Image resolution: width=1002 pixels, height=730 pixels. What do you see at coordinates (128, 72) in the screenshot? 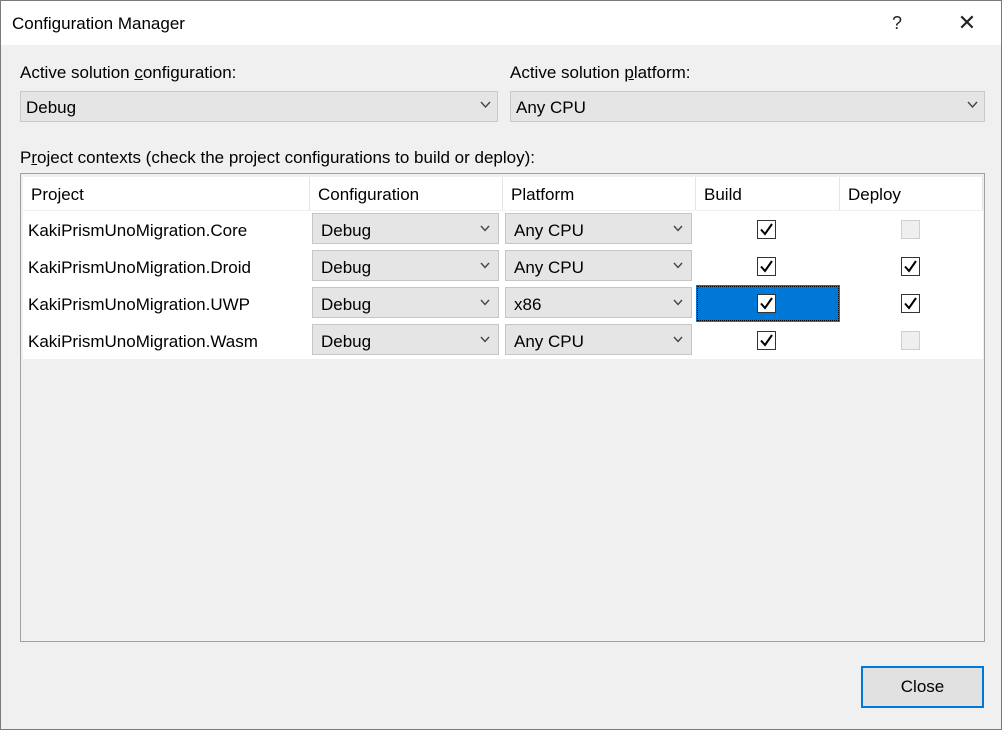
I see `active-config-label: Active solution configuration:` at bounding box center [128, 72].